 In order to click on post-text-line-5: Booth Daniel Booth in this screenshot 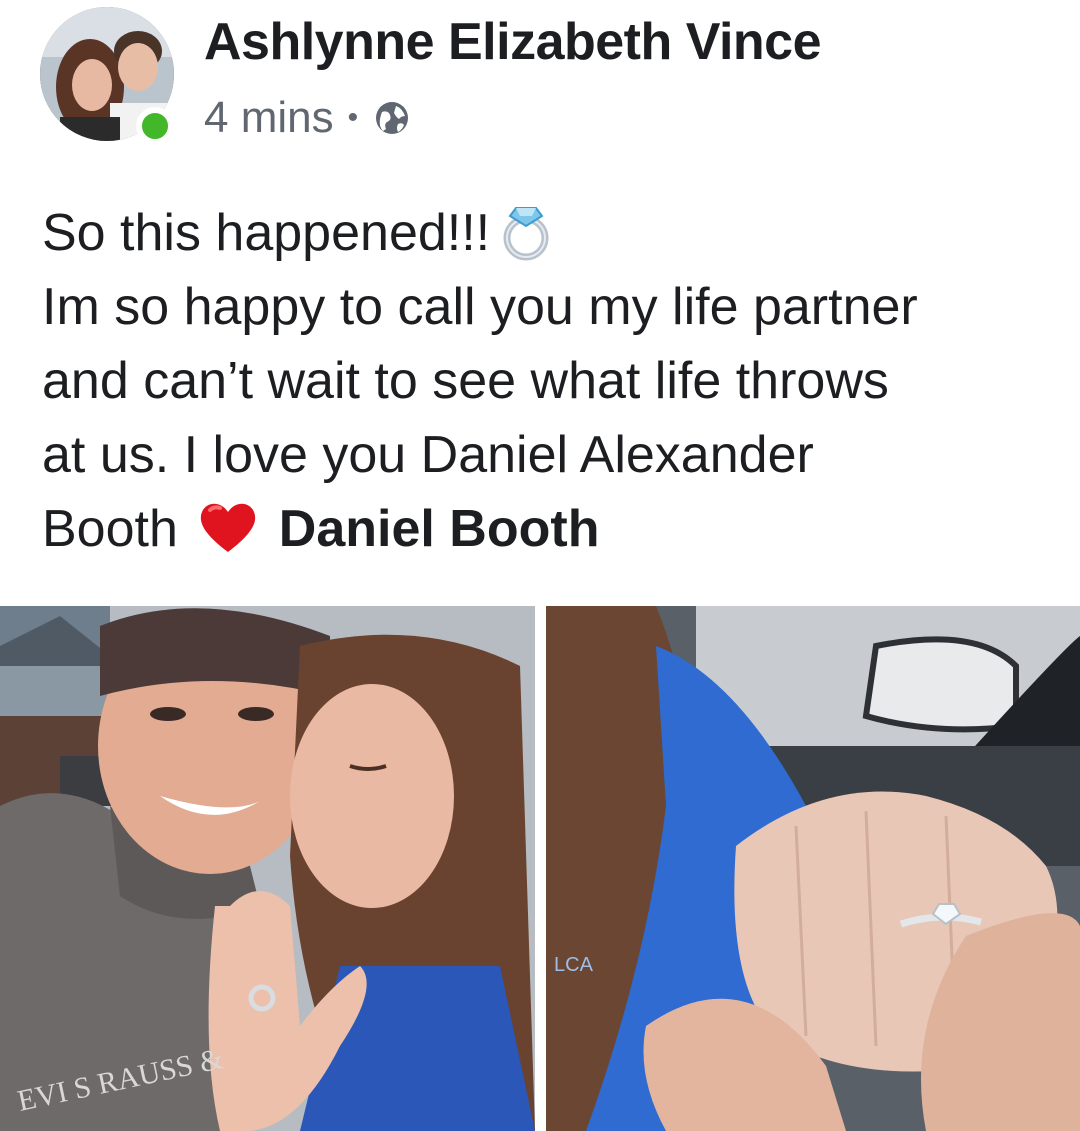, I will do `click(547, 529)`.